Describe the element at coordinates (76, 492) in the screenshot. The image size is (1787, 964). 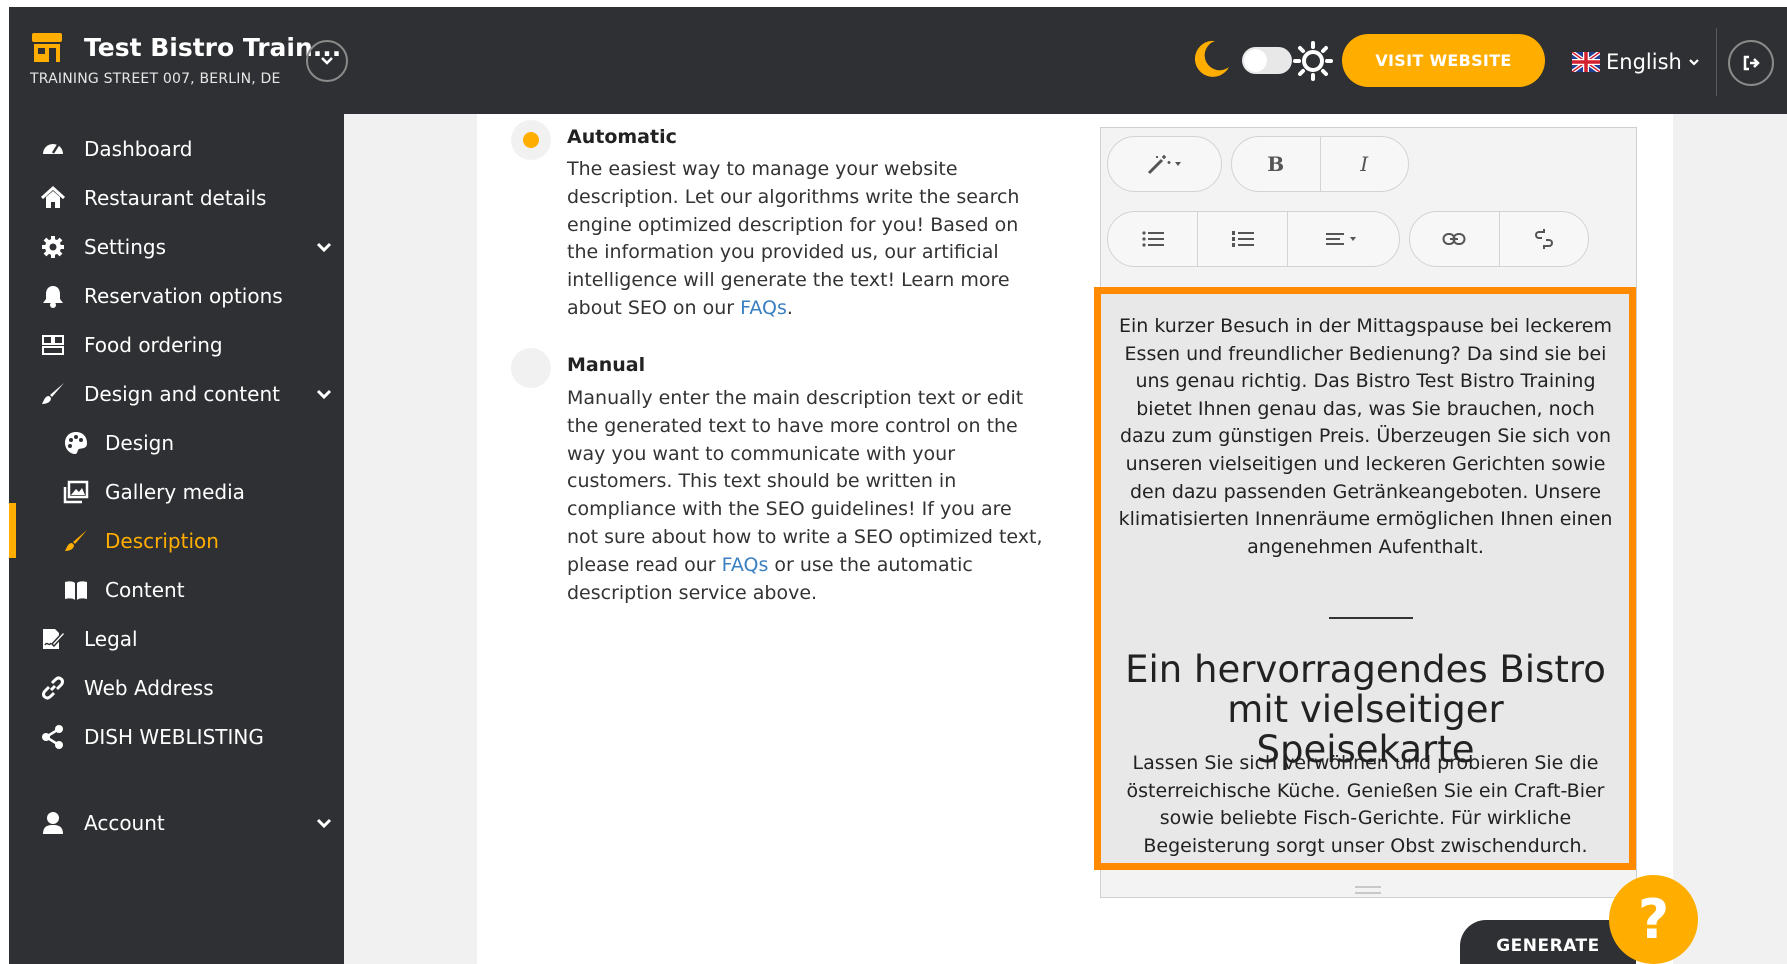
I see `gallery-icon` at that location.